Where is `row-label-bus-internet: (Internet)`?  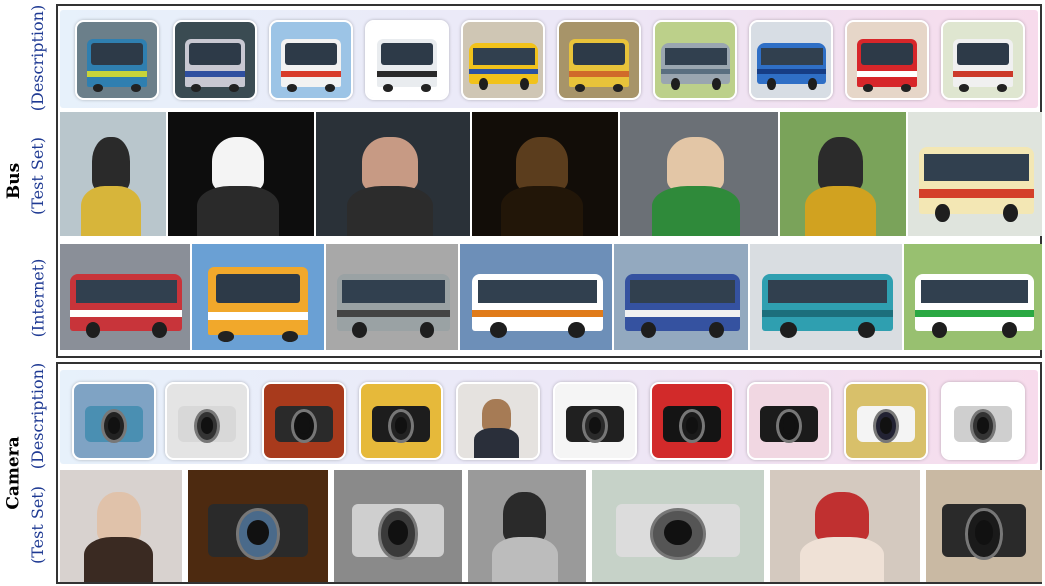 row-label-bus-internet: (Internet) is located at coordinates (38, 298).